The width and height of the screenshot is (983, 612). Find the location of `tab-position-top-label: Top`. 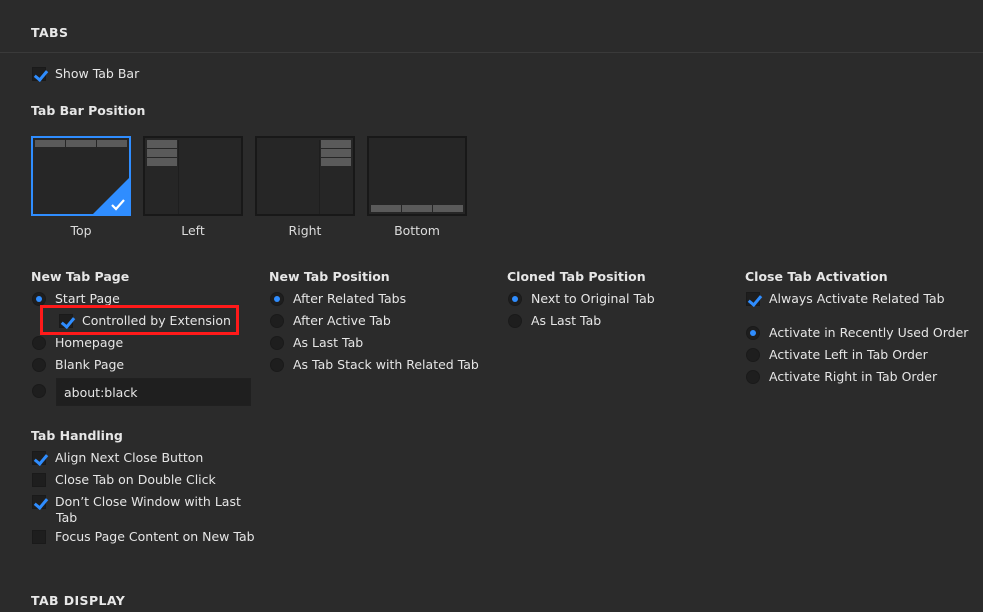

tab-position-top-label: Top is located at coordinates (81, 230).